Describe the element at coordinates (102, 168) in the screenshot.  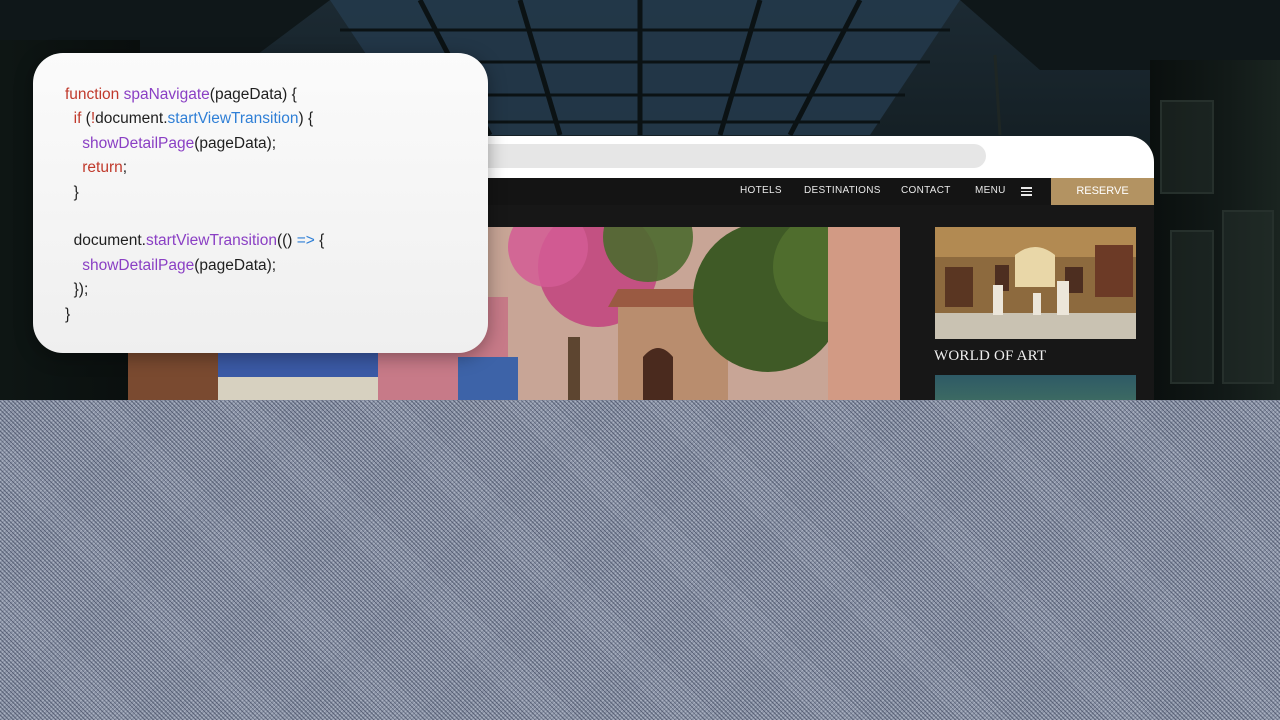
I see `code-token: return` at that location.